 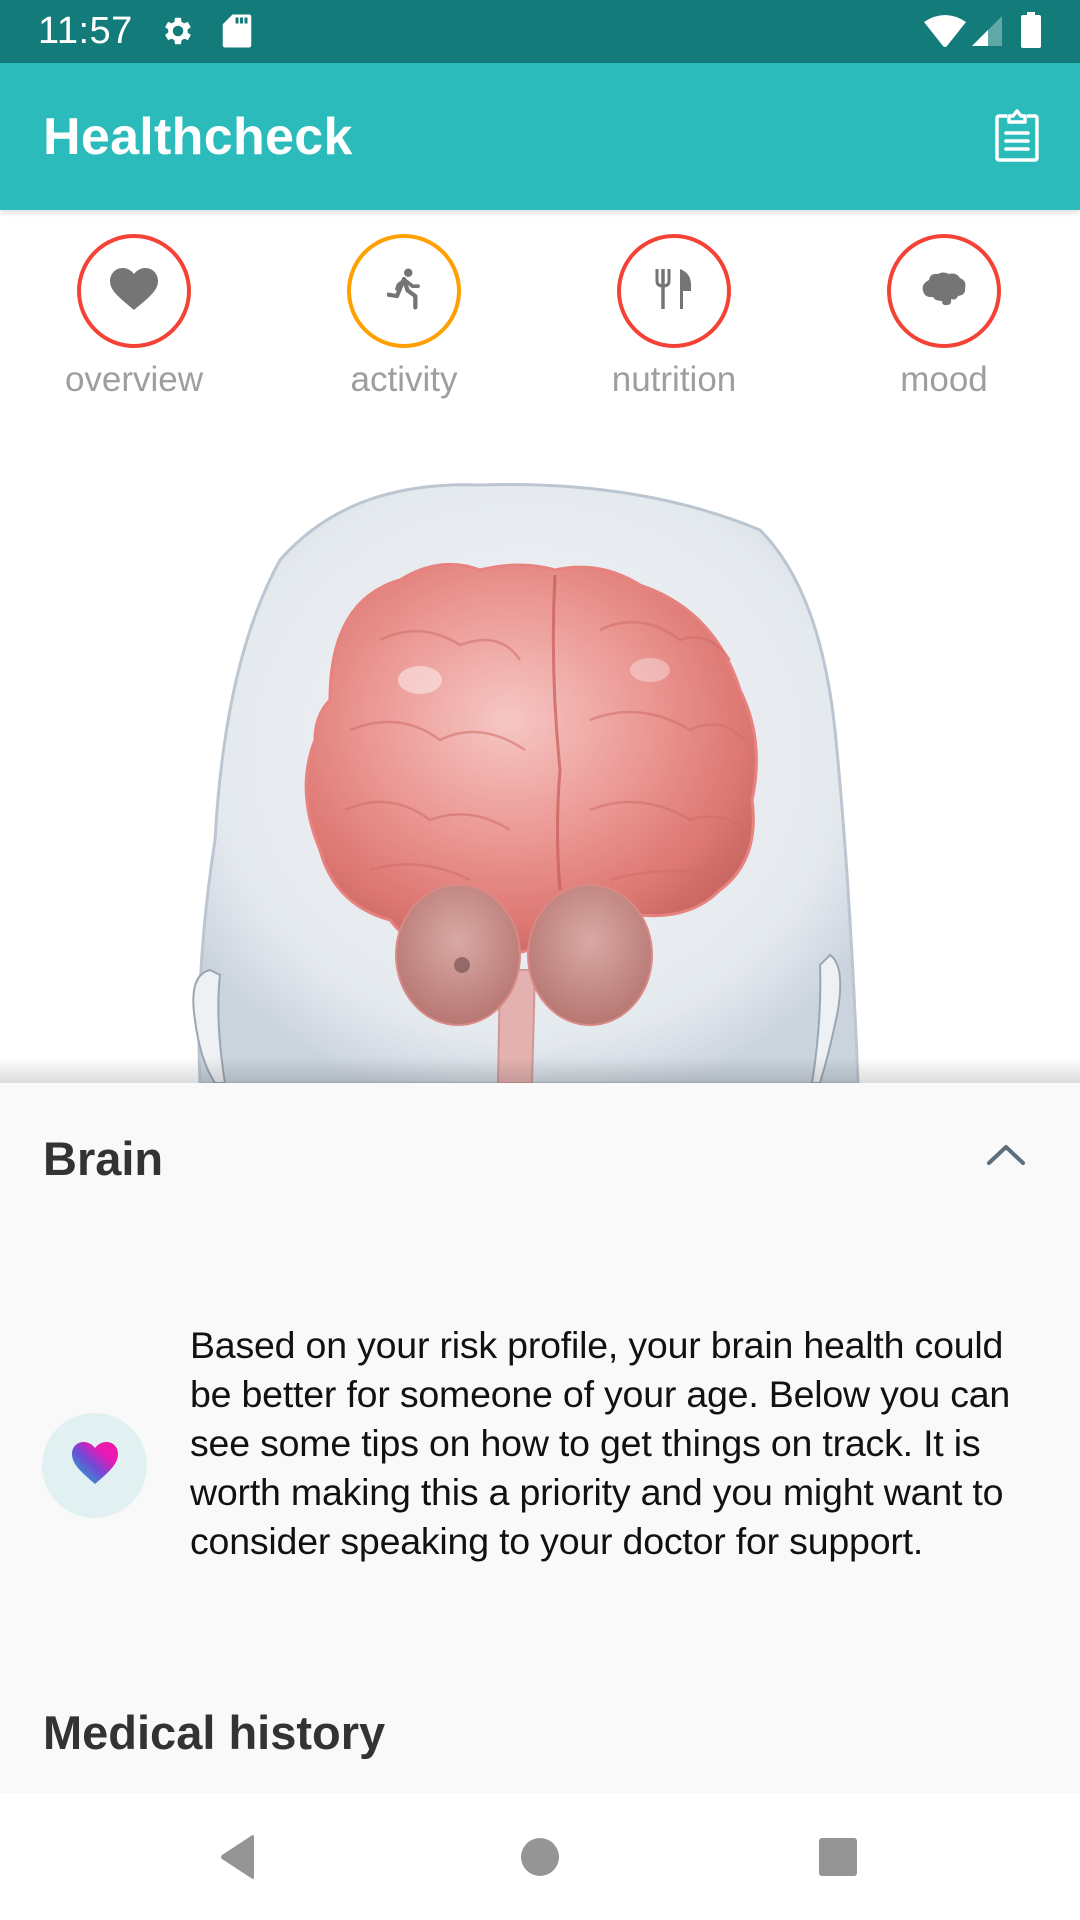 I want to click on tab-label: mood, so click(x=944, y=379).